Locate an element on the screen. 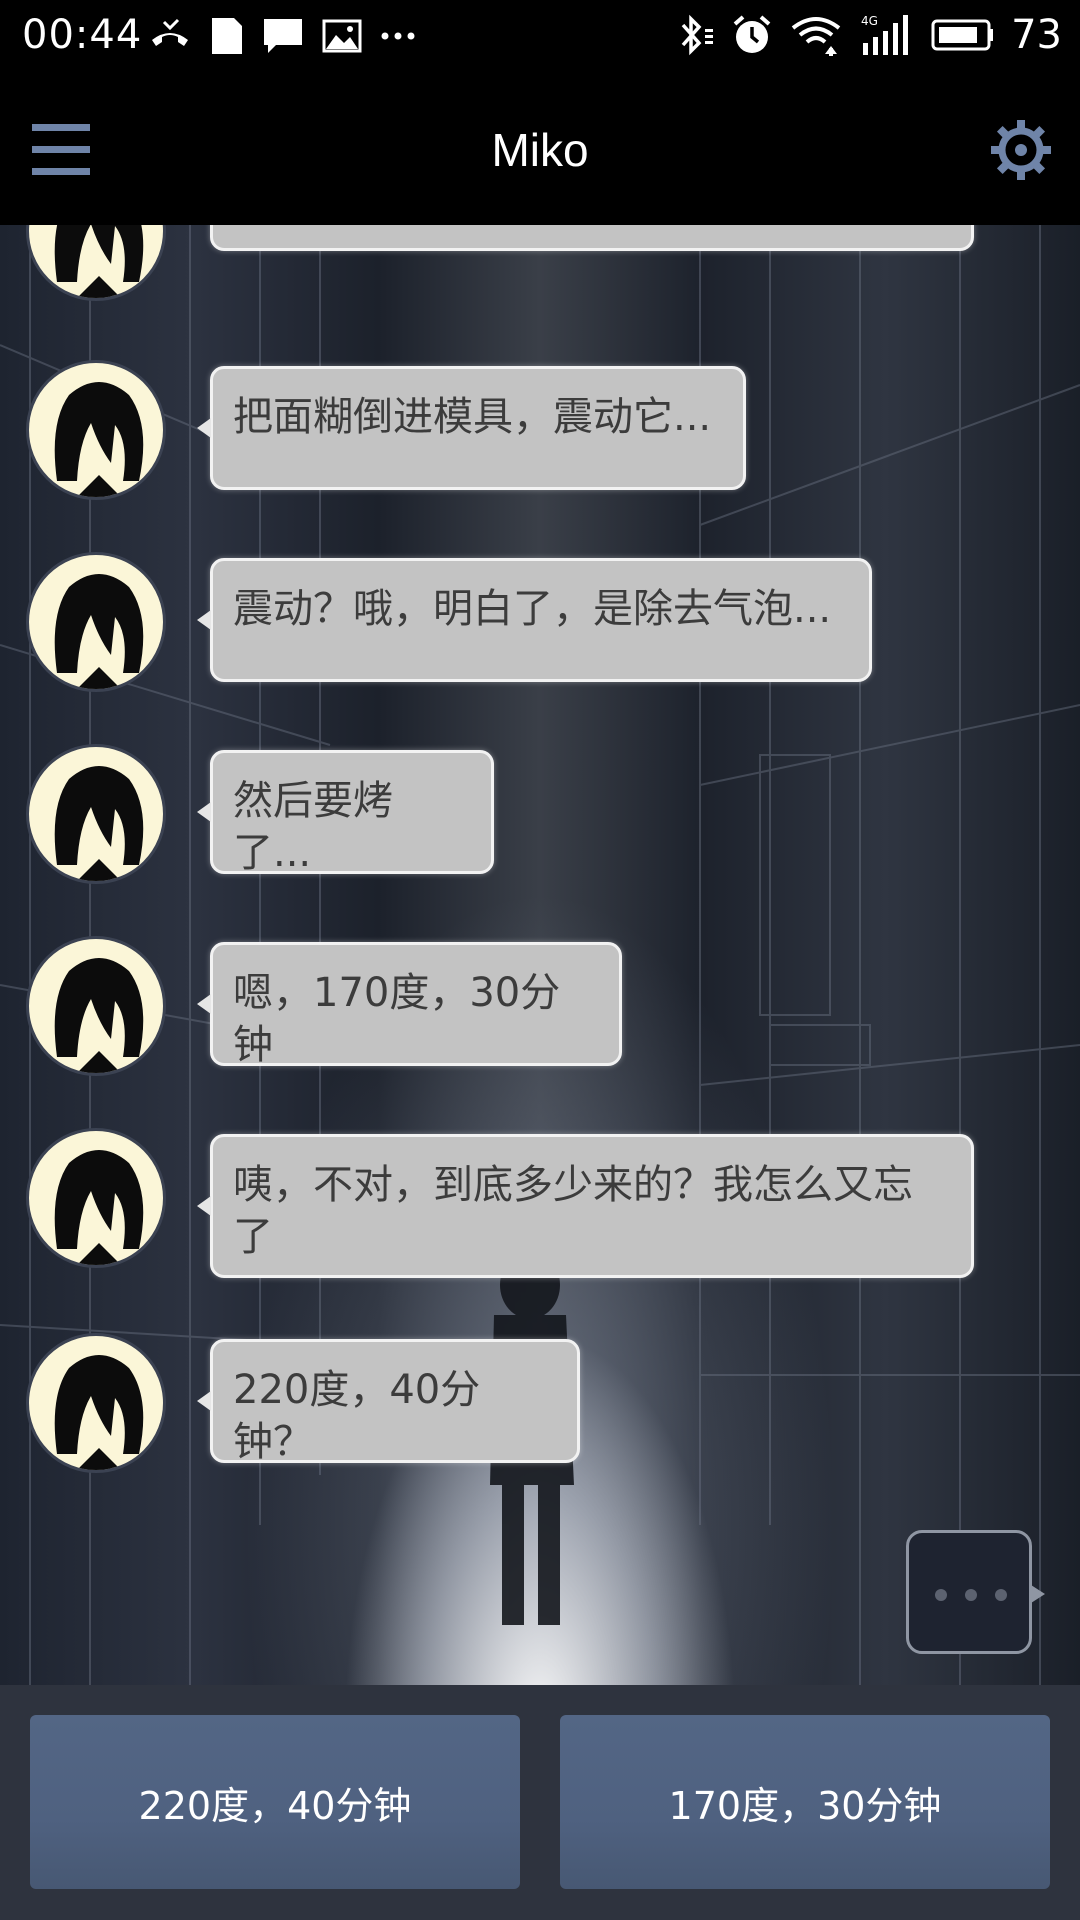  title-bar: Miko is located at coordinates (540, 150).